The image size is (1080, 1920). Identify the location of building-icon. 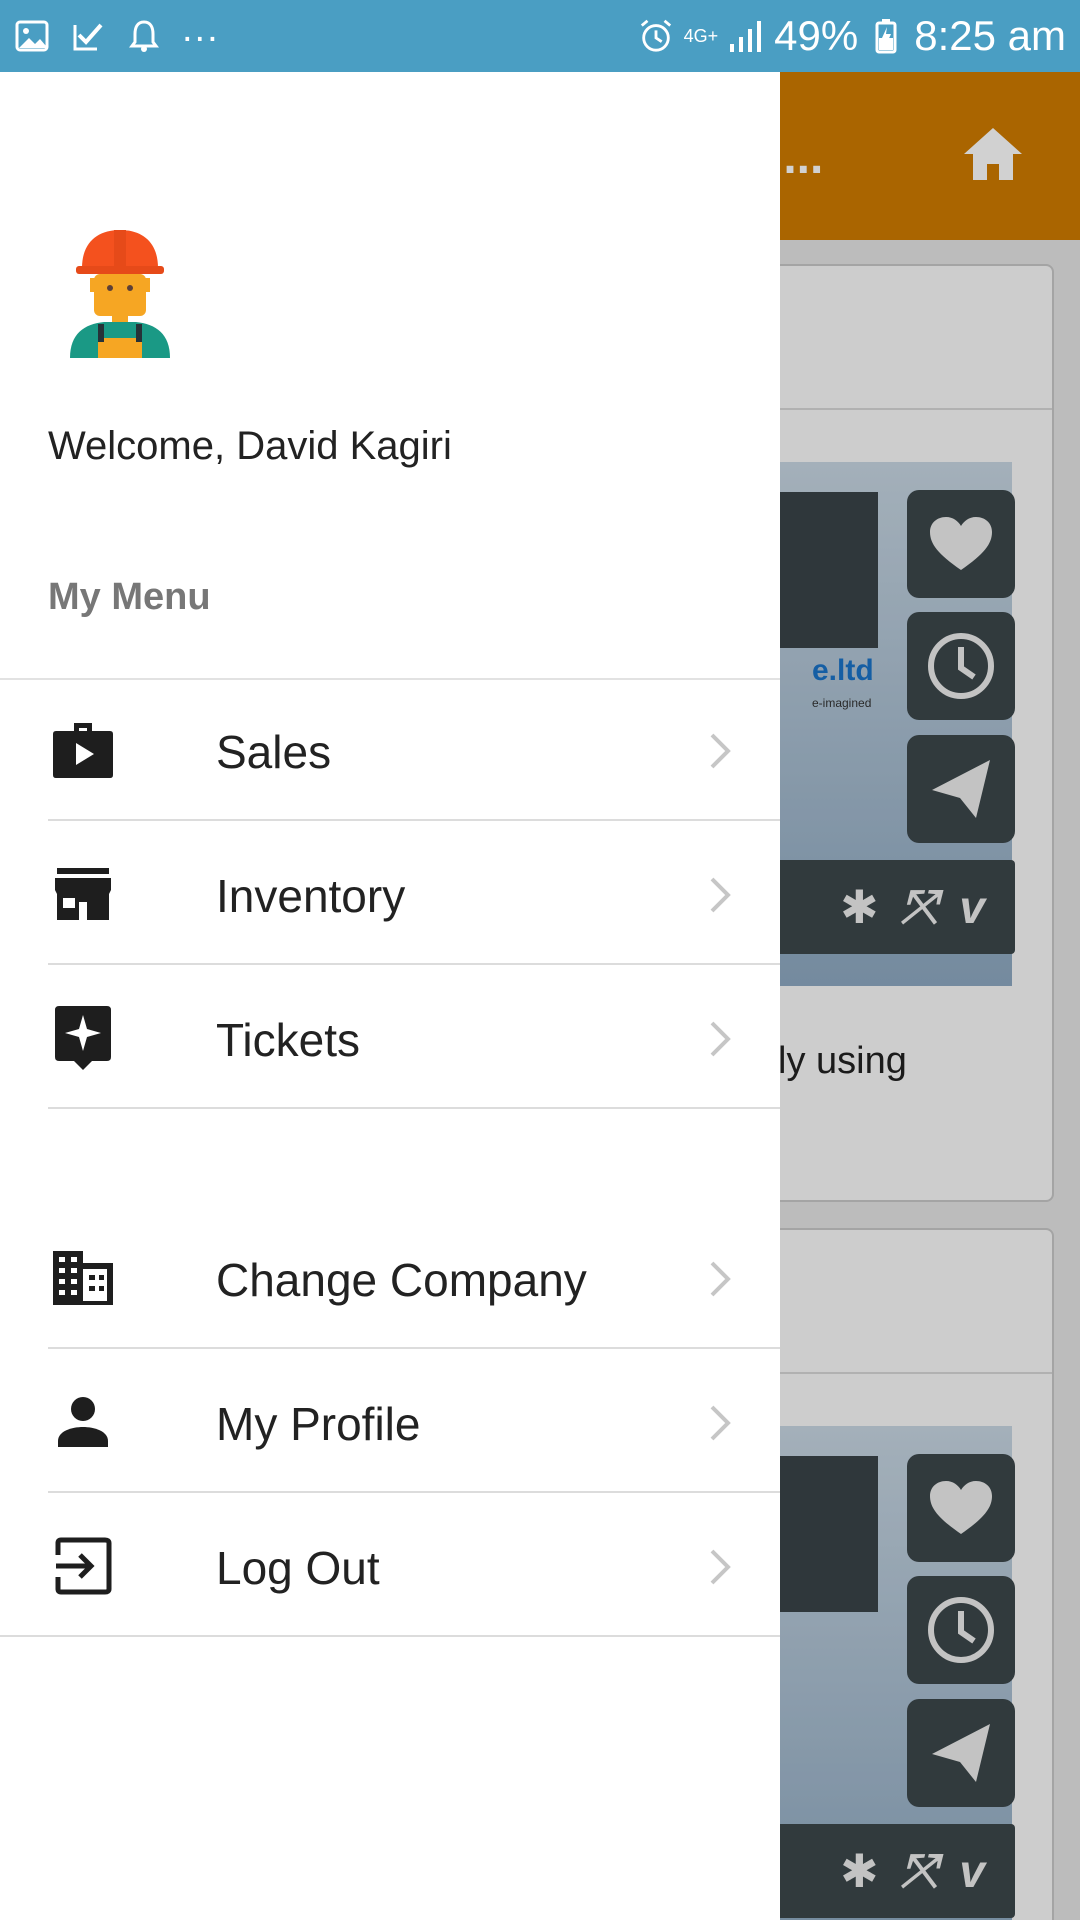
(83, 1278).